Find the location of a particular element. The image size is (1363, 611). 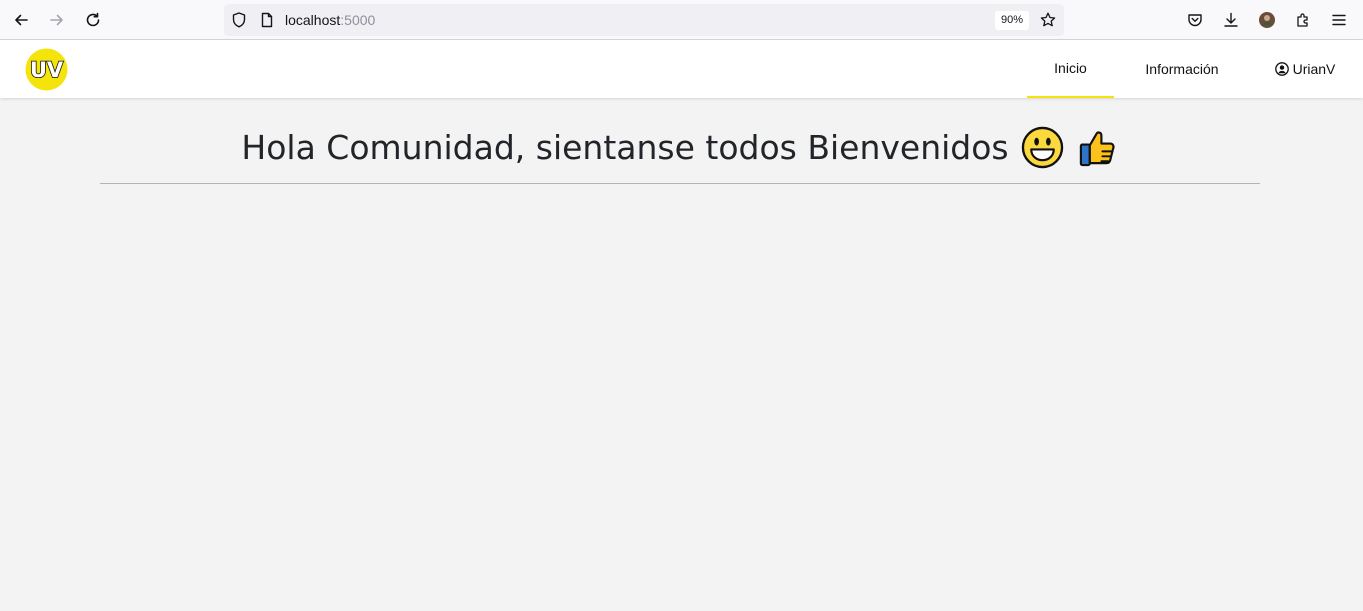

shield-icon is located at coordinates (239, 20).